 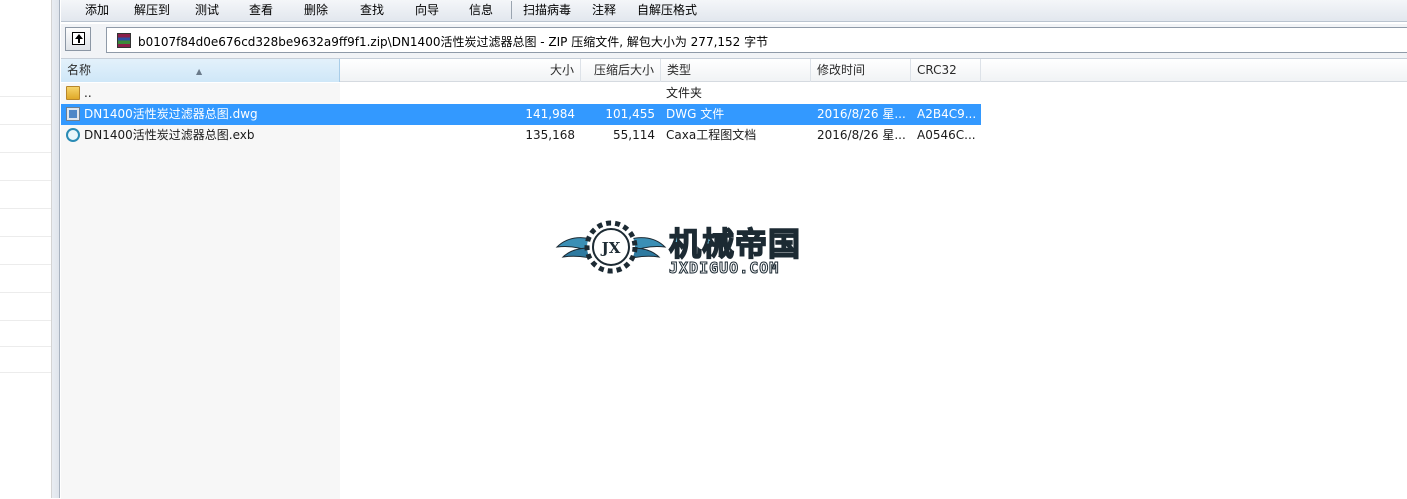 I want to click on add-button: 添加, so click(x=97, y=10).